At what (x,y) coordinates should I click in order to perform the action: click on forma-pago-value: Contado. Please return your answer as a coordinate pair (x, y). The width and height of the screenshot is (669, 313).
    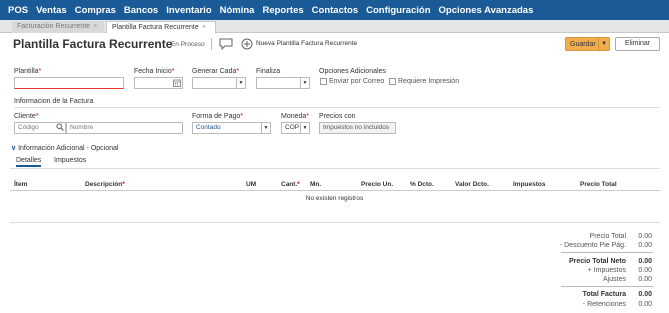
    Looking at the image, I should click on (208, 127).